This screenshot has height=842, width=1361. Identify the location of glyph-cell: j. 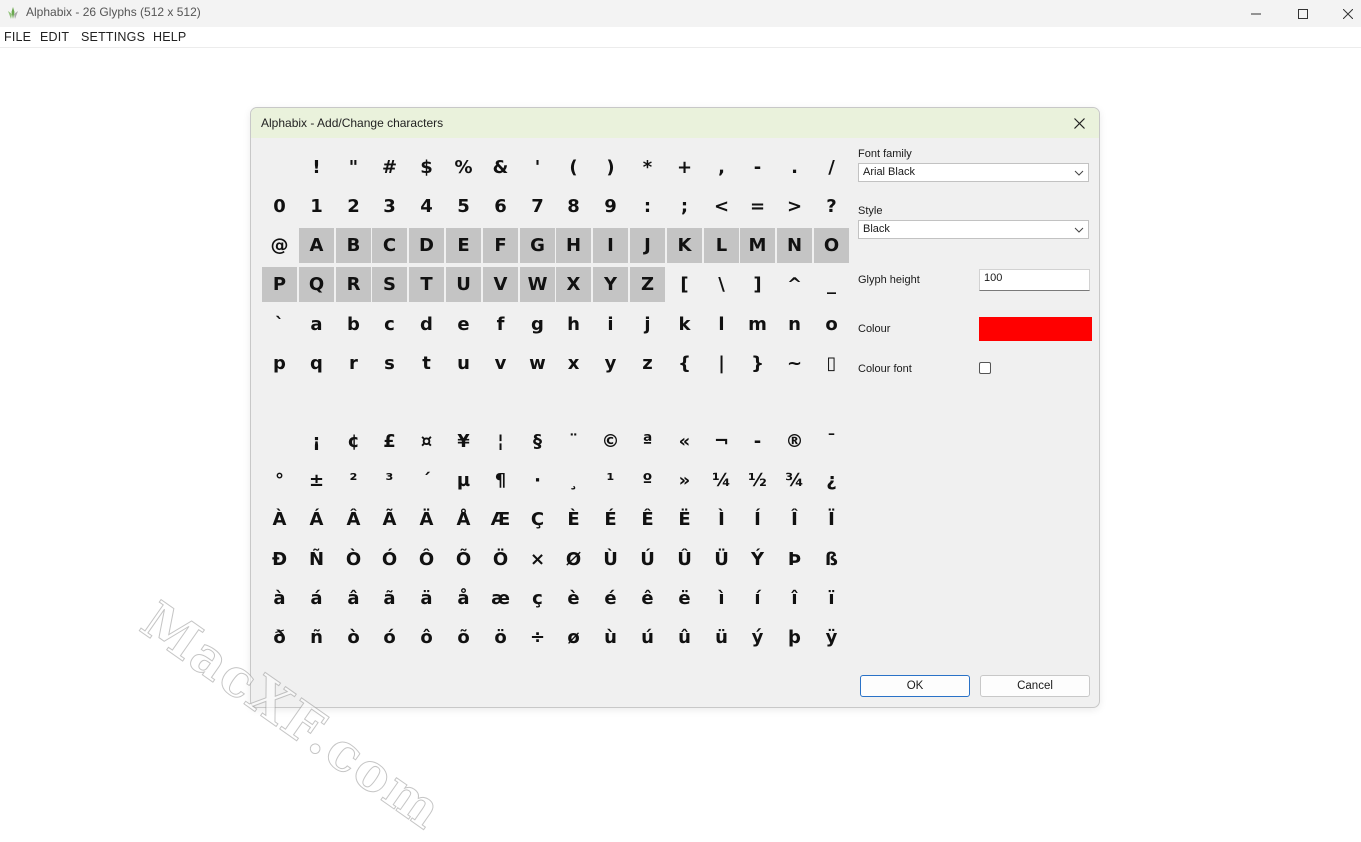
(647, 324).